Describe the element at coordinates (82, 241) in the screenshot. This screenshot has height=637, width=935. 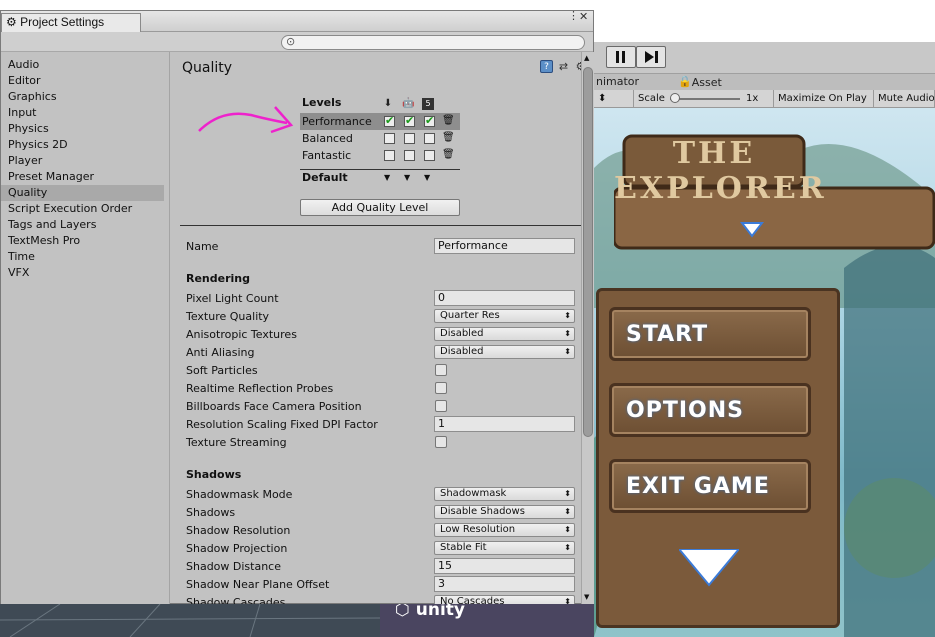
I see `sidebar-item-textmesh-pro: TextMesh Pro` at that location.